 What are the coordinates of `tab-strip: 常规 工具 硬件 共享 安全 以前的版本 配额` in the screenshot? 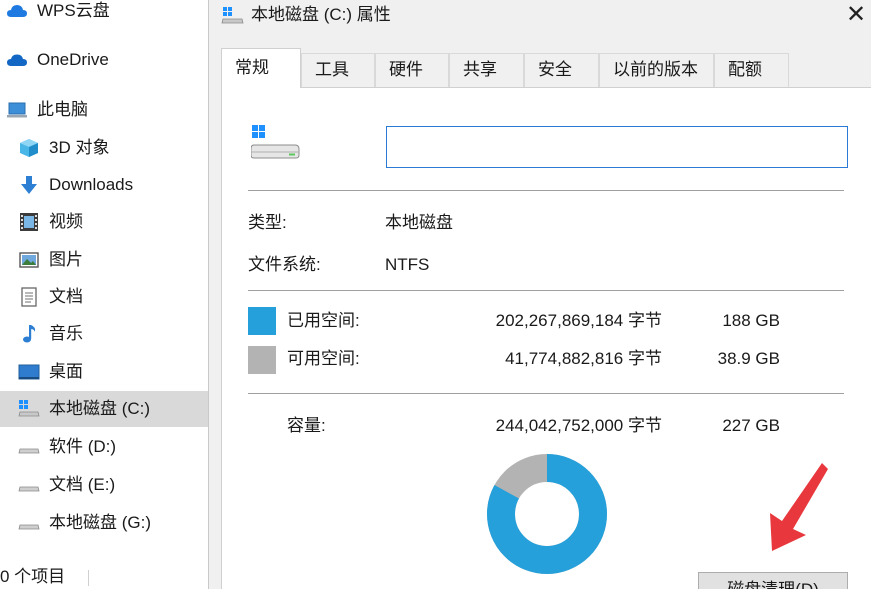 It's located at (541, 68).